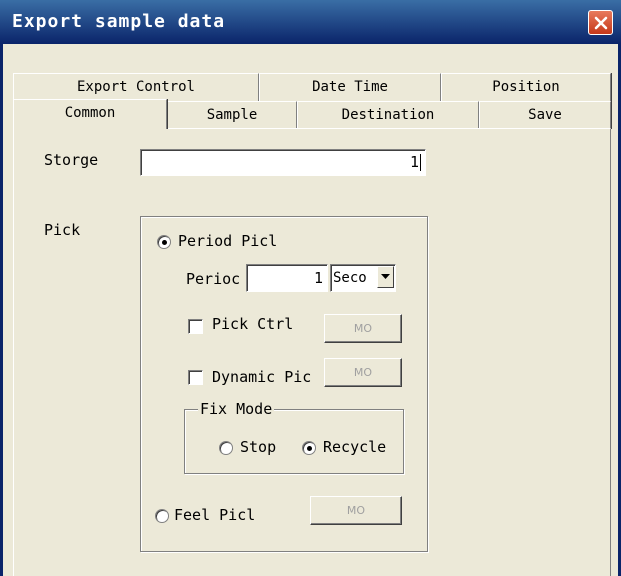  Describe the element at coordinates (228, 241) in the screenshot. I see `period-pick-label: Period Picl` at that location.